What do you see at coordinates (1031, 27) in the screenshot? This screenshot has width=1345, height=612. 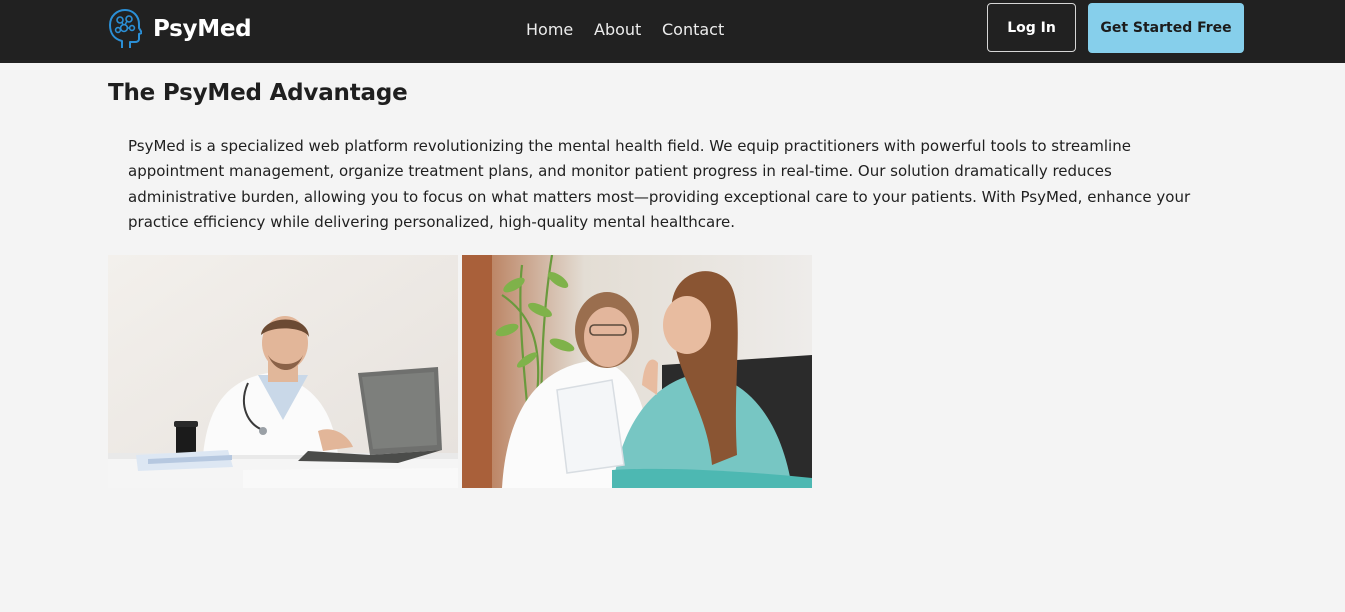 I see `login-button: Log In` at bounding box center [1031, 27].